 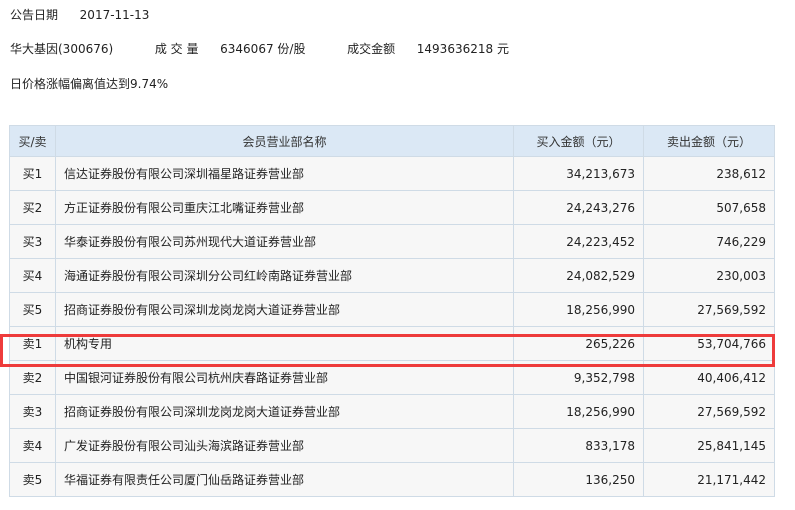 I want to click on row-sell-amount: 25,841,145, so click(x=709, y=445).